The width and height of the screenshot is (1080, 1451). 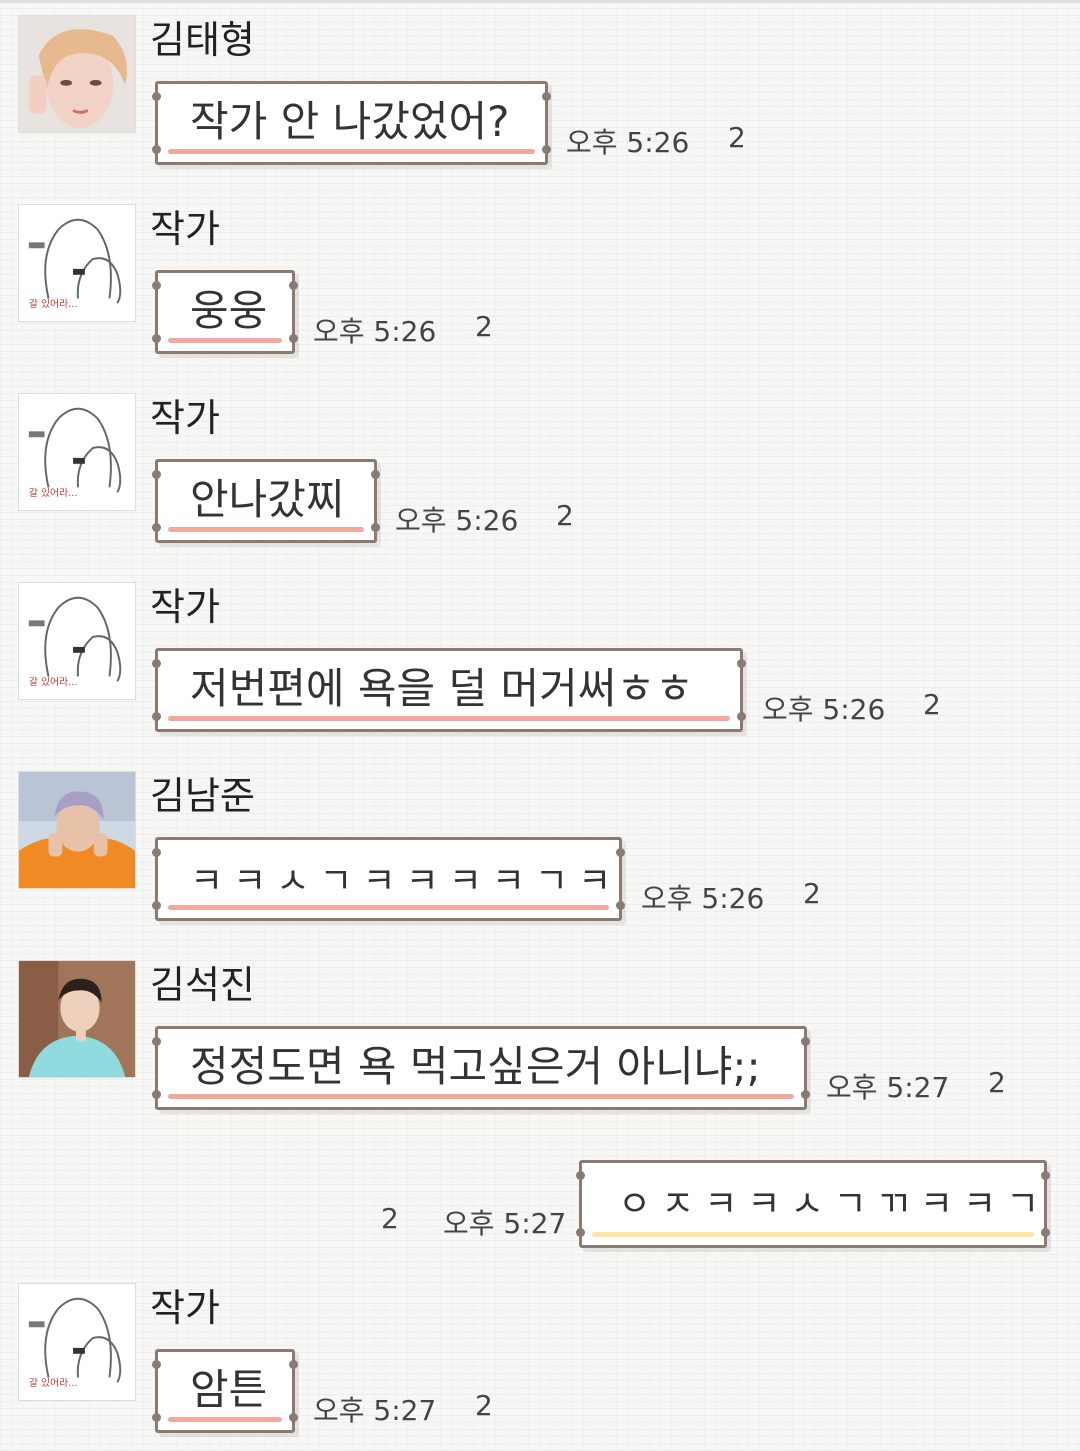 I want to click on message-text: 작가 안 나갔었어?, so click(x=350, y=121).